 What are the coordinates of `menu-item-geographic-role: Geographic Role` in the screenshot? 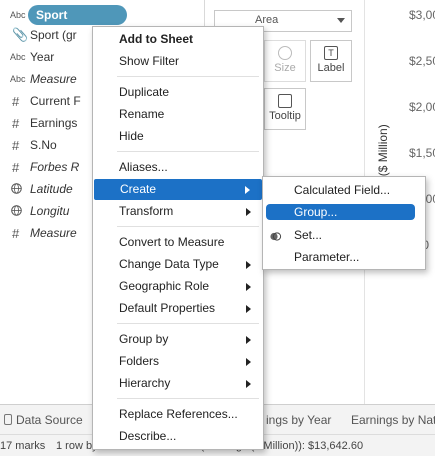 It's located at (178, 286).